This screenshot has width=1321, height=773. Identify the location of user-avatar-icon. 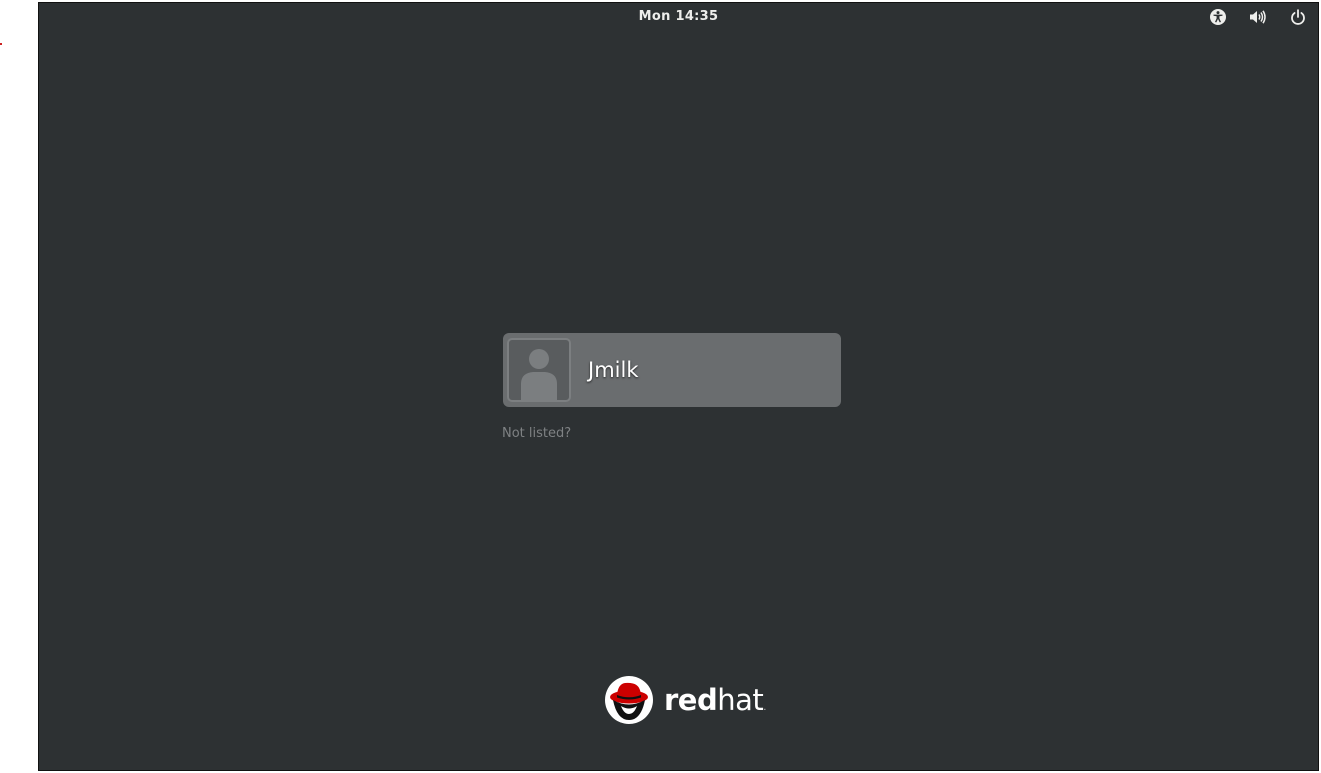
(539, 370).